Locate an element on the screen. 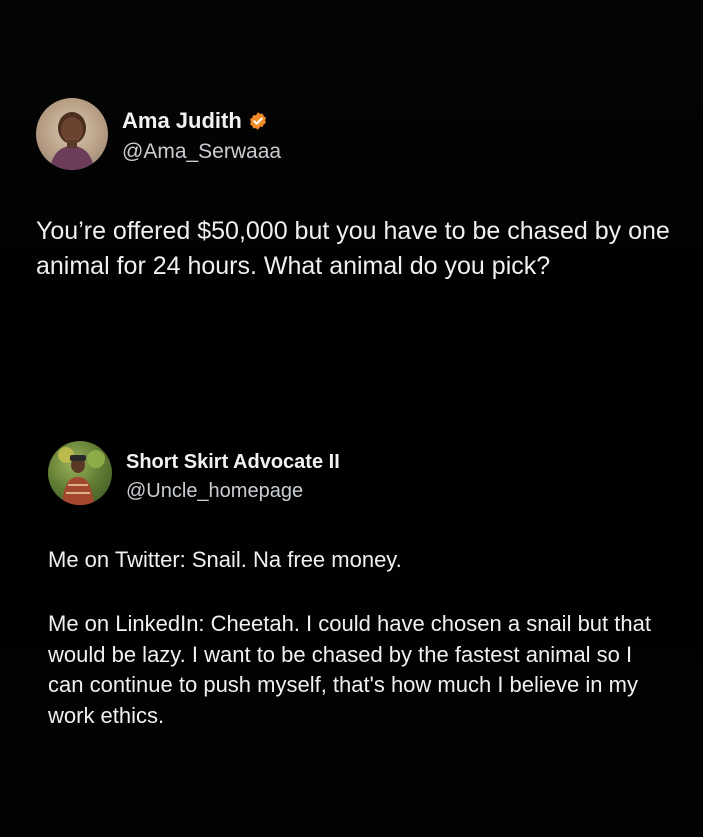 This screenshot has height=837, width=703. verified-badge-icon is located at coordinates (257, 121).